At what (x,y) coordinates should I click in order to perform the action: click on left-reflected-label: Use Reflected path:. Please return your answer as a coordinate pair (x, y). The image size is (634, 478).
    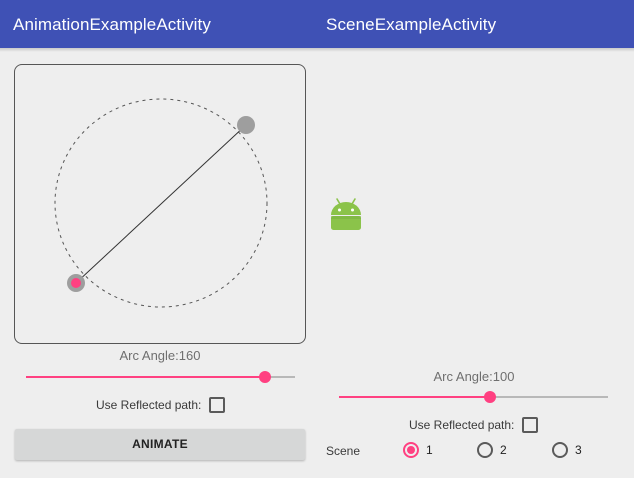
    Looking at the image, I should click on (149, 405).